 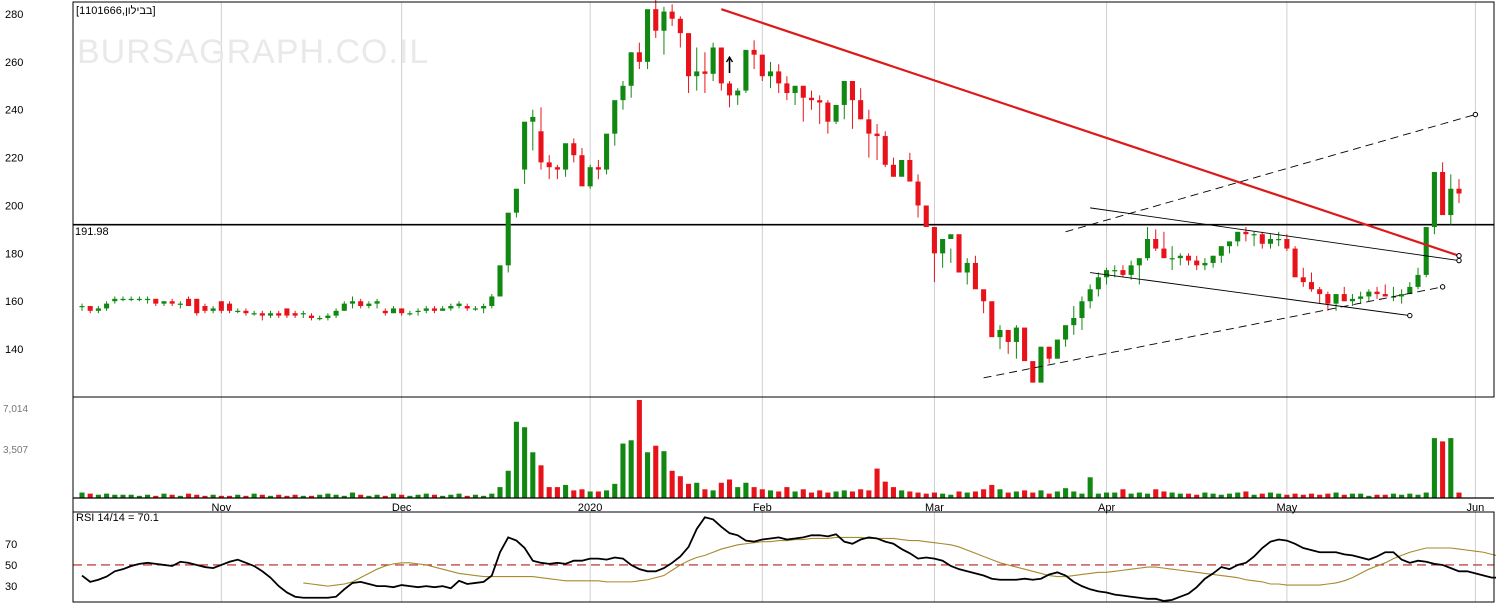 I want to click on symbol-label: [בבילון,1101666], so click(x=116, y=10).